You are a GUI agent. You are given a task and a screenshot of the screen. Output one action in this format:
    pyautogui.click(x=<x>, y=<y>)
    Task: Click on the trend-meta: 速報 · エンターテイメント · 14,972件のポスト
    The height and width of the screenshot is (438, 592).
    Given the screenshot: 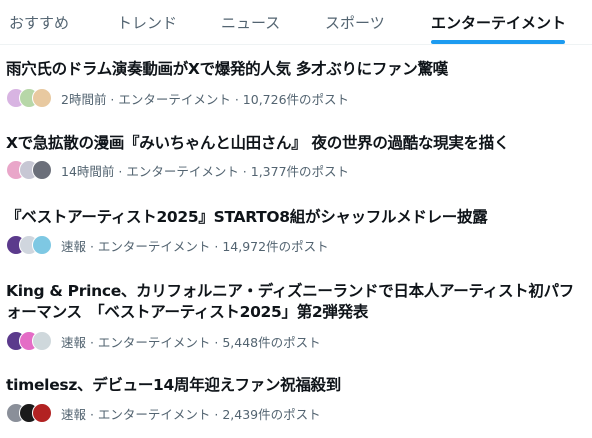 What is the action you would take?
    pyautogui.click(x=167, y=245)
    